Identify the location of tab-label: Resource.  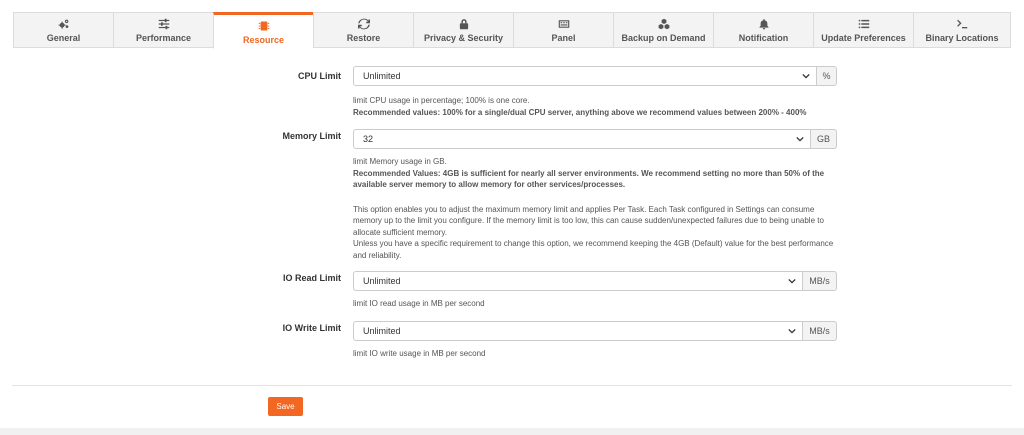
(263, 39).